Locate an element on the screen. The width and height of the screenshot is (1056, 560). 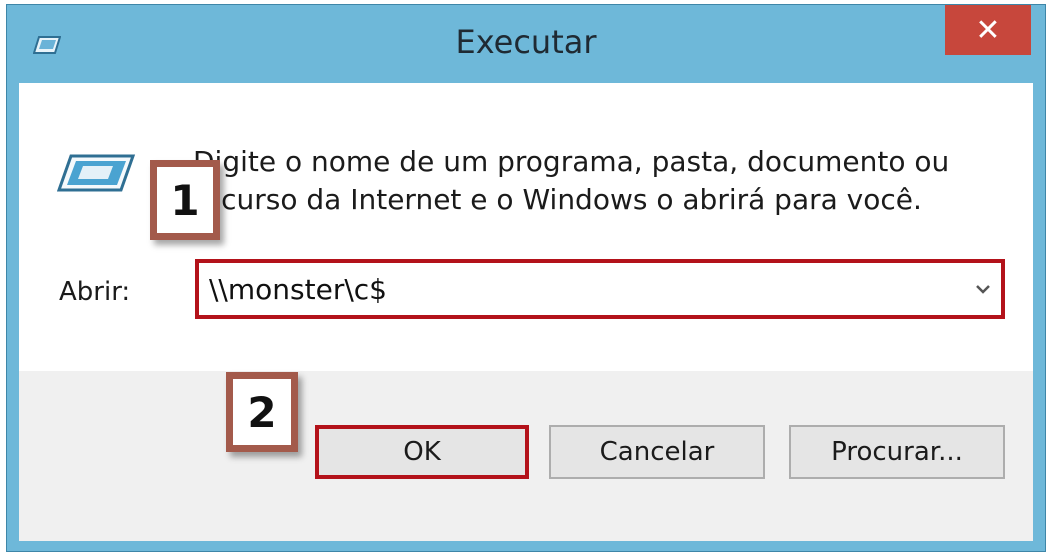
close-icon: ✕ is located at coordinates (988, 30).